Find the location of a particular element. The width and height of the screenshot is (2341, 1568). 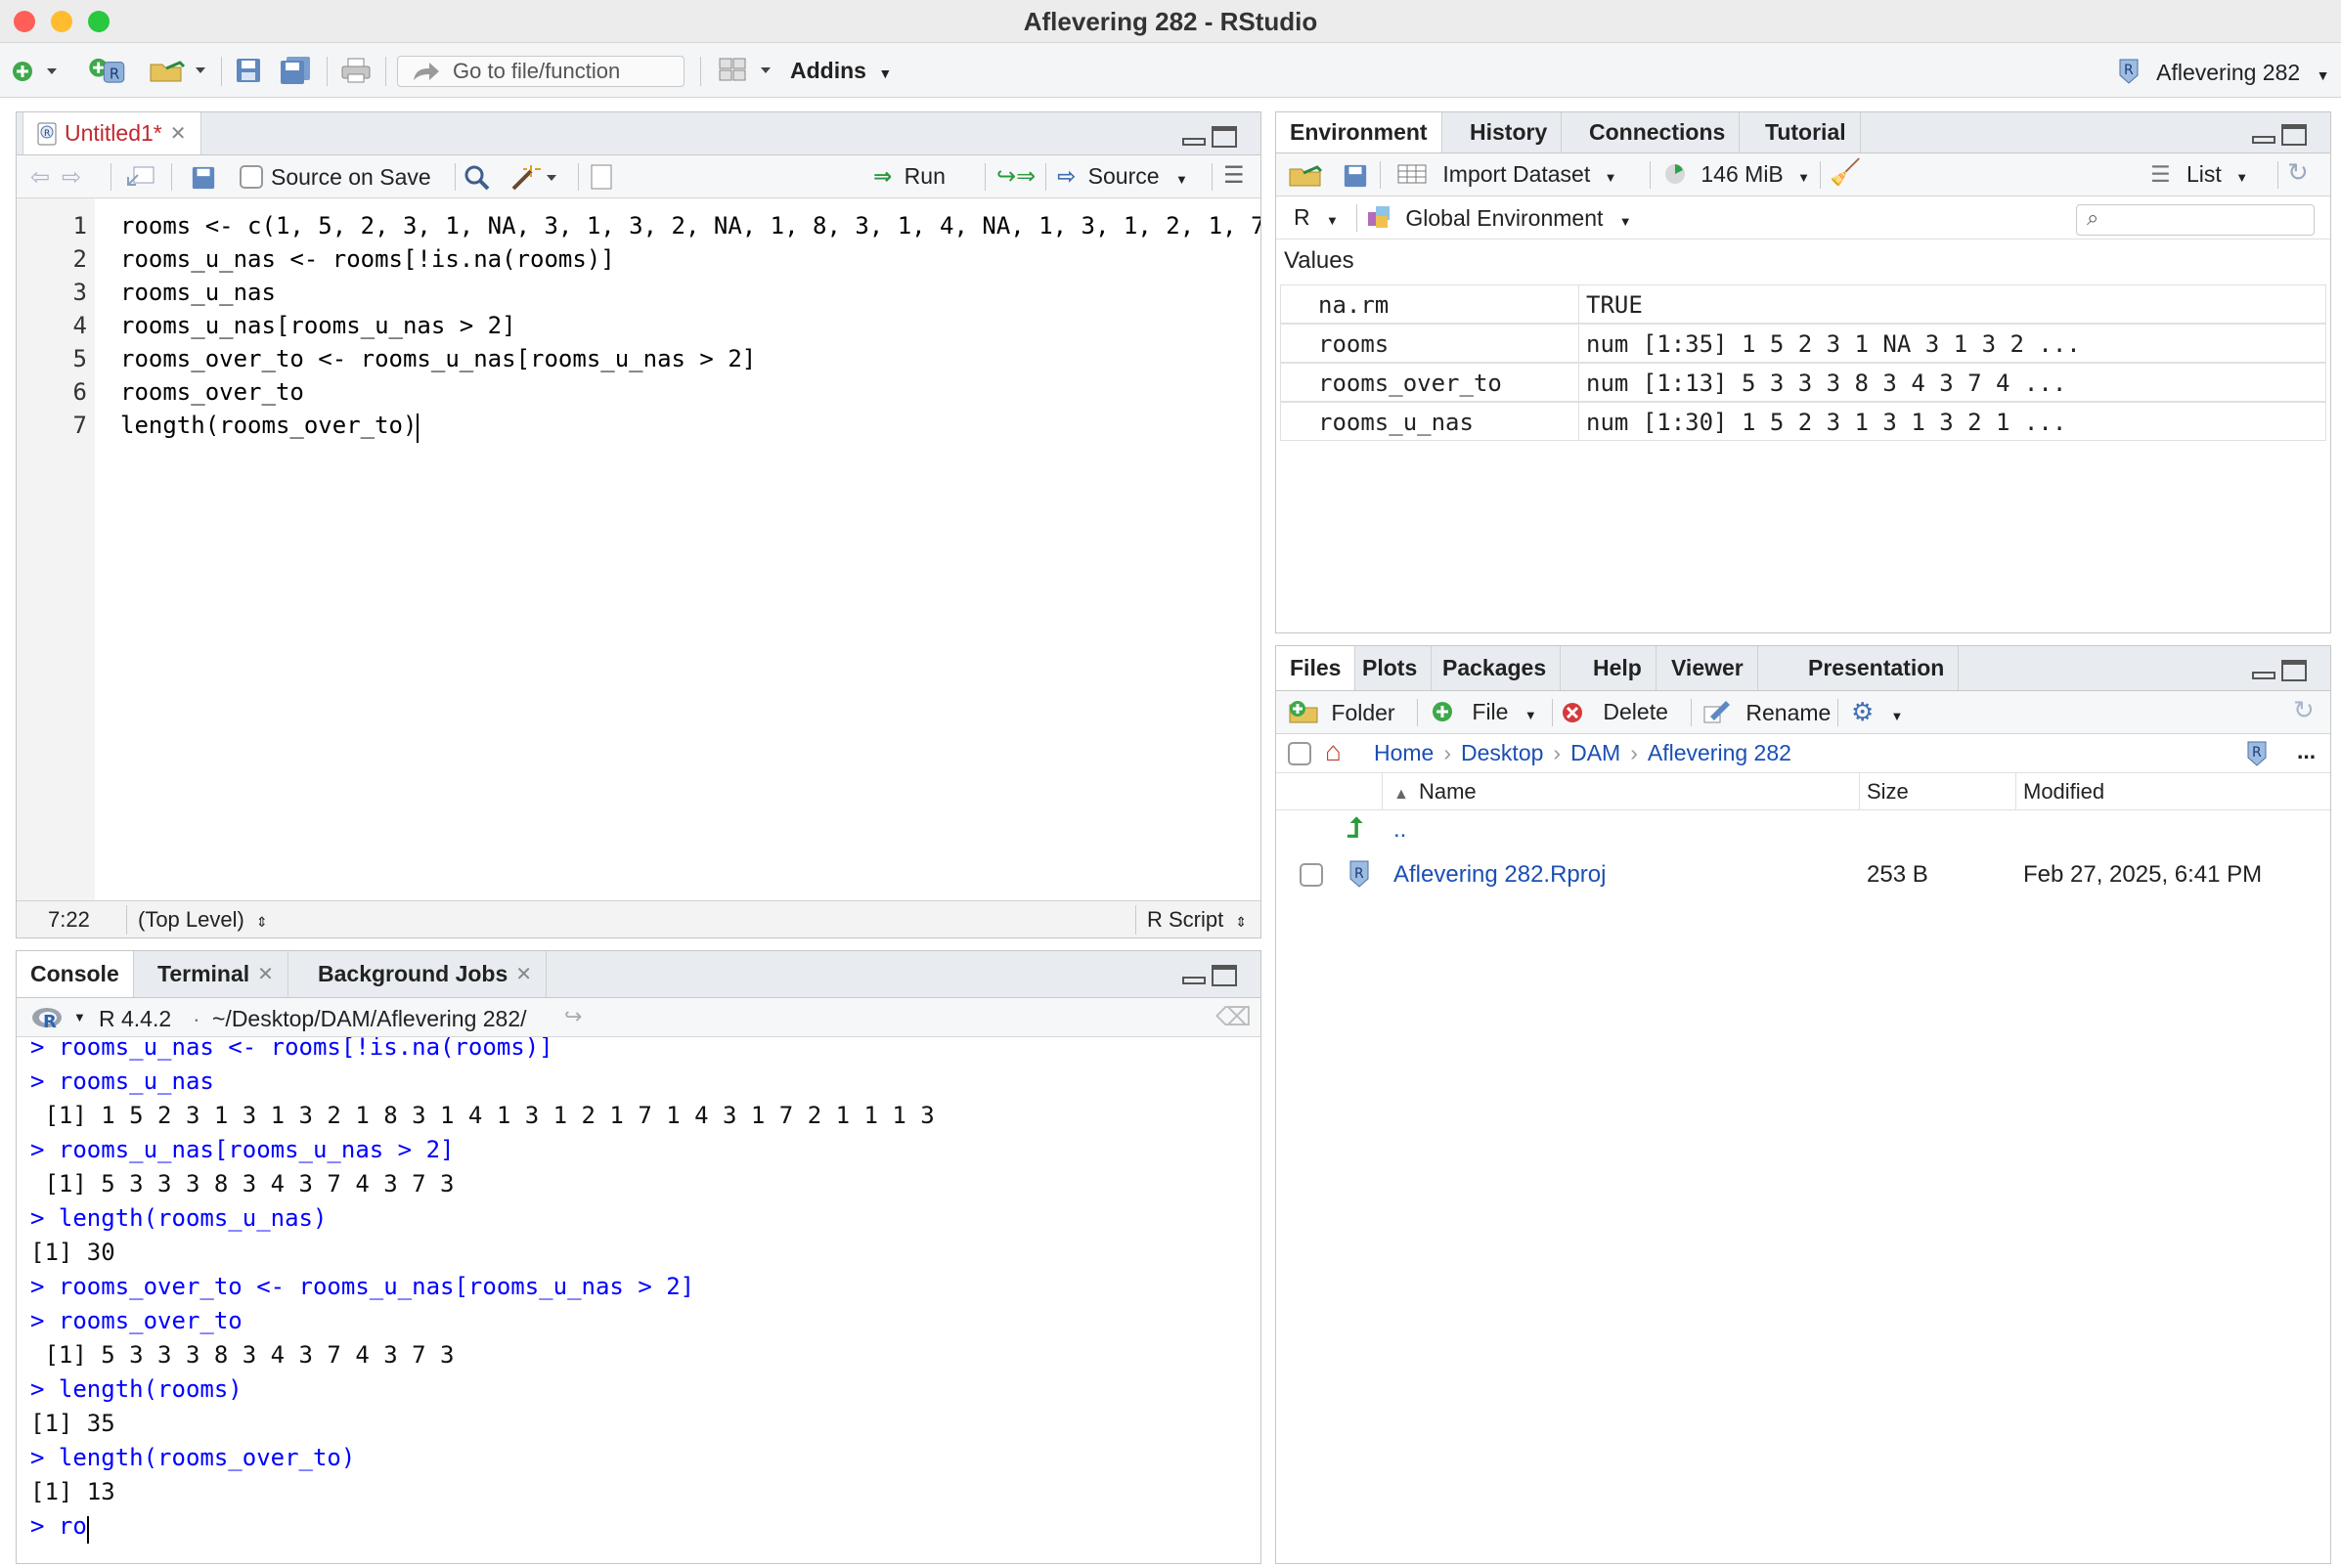

files-minmax is located at coordinates (2278, 672).